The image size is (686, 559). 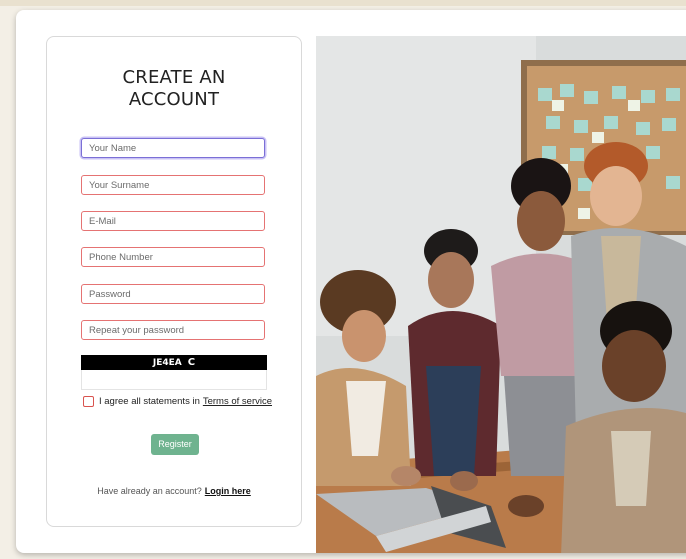 I want to click on surname-field, so click(x=173, y=185).